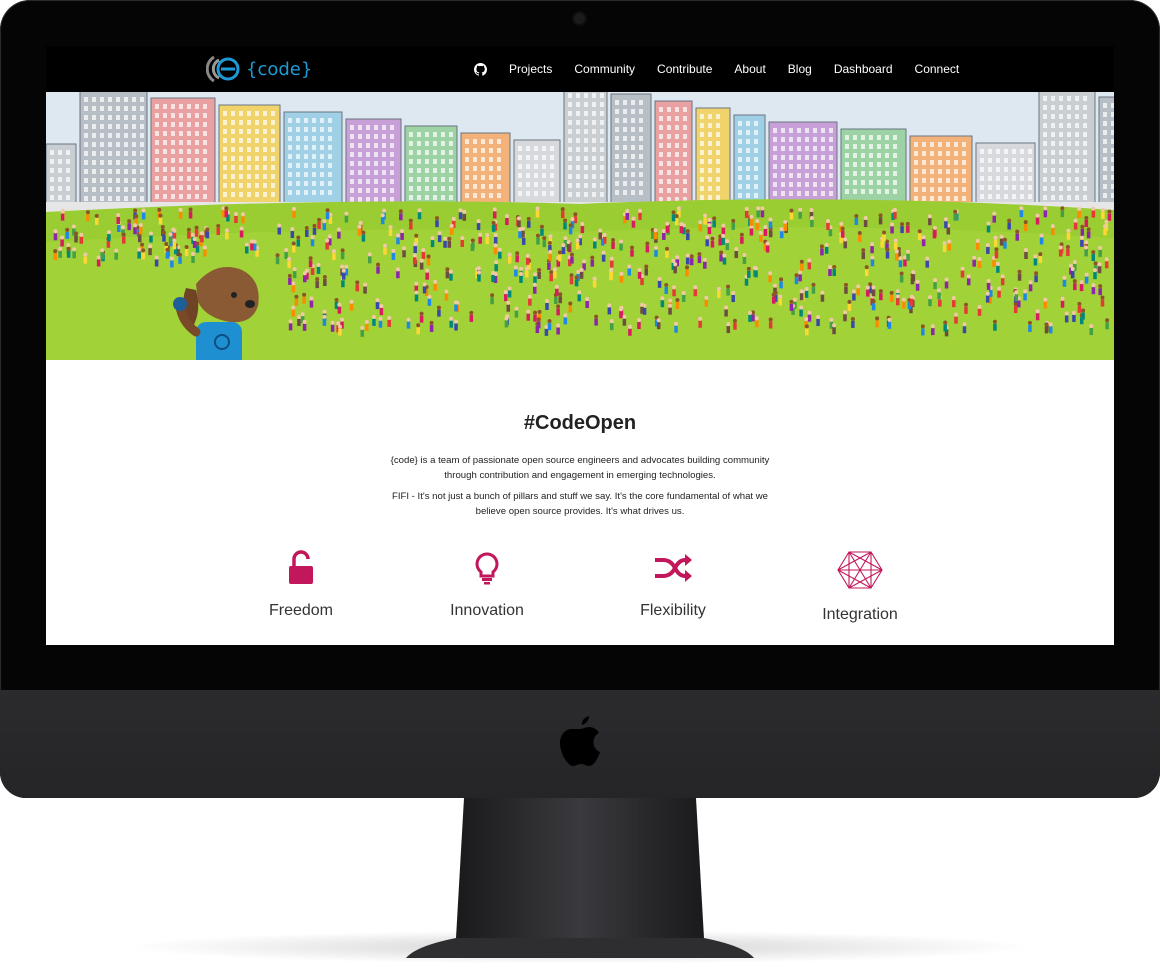 The width and height of the screenshot is (1160, 964). I want to click on nav-blog: Blog, so click(800, 69).